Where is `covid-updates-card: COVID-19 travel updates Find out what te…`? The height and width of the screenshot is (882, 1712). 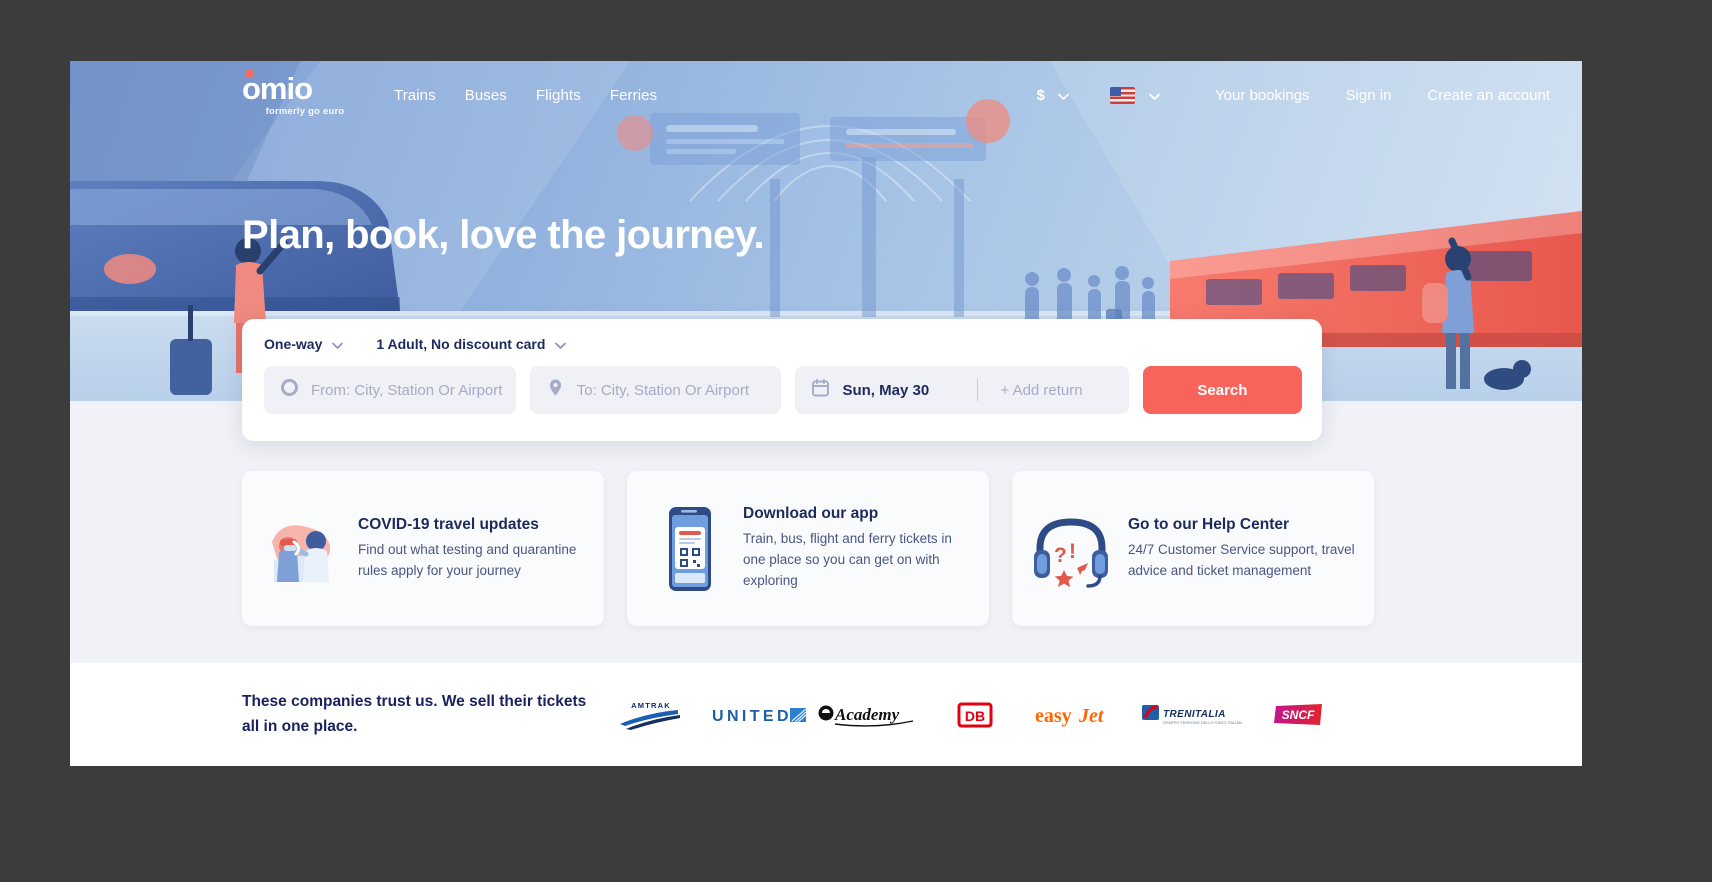
covid-updates-card: COVID-19 travel updates Find out what te… is located at coordinates (423, 548).